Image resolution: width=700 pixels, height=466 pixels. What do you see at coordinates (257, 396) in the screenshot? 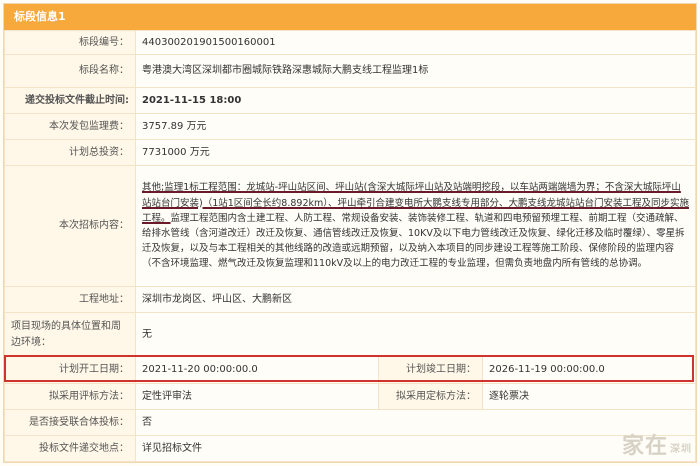
I see `eval-method-value: 定性评审法` at bounding box center [257, 396].